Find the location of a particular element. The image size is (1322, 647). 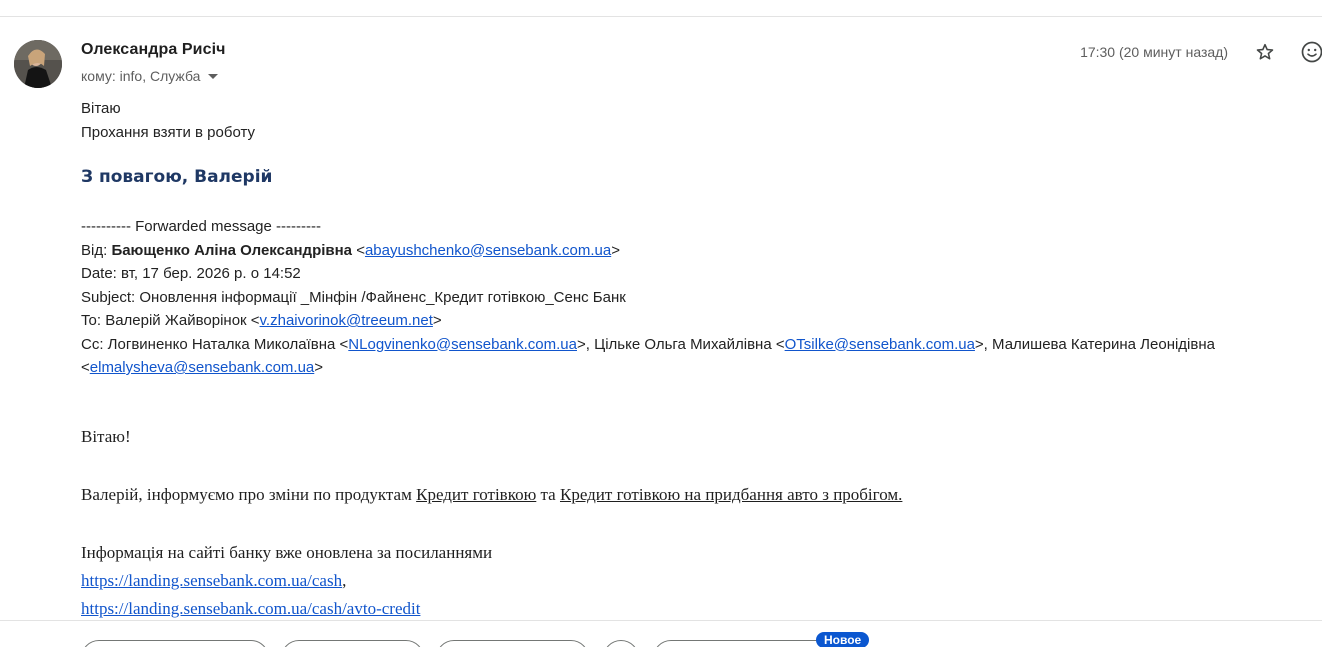

new-badge: Новое is located at coordinates (843, 639).